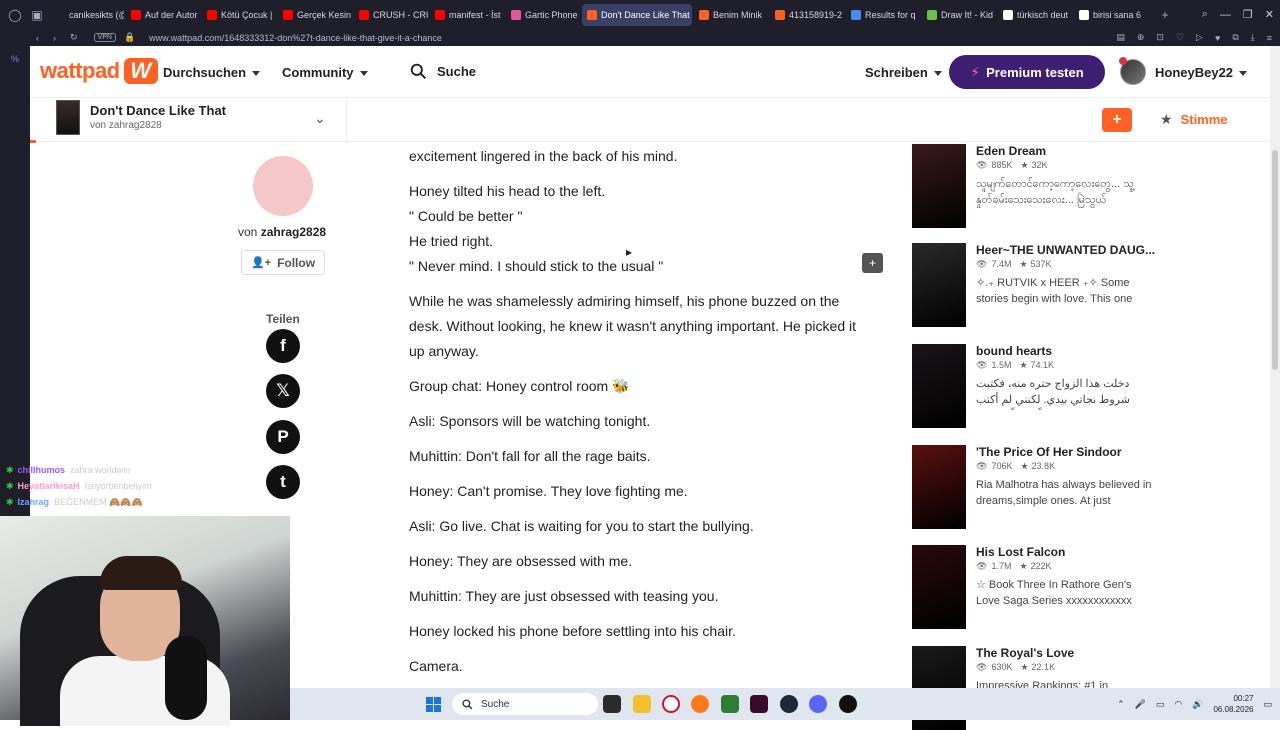  Describe the element at coordinates (99, 71) in the screenshot. I see `wattpad-logo: wattpad W` at that location.